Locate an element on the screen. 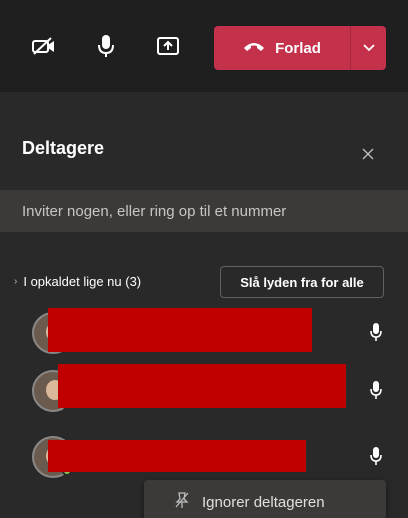  share-screen-icon is located at coordinates (168, 46).